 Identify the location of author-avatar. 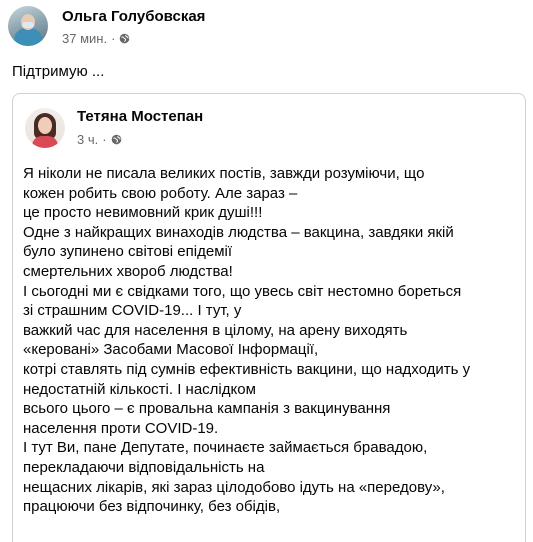
(28, 26).